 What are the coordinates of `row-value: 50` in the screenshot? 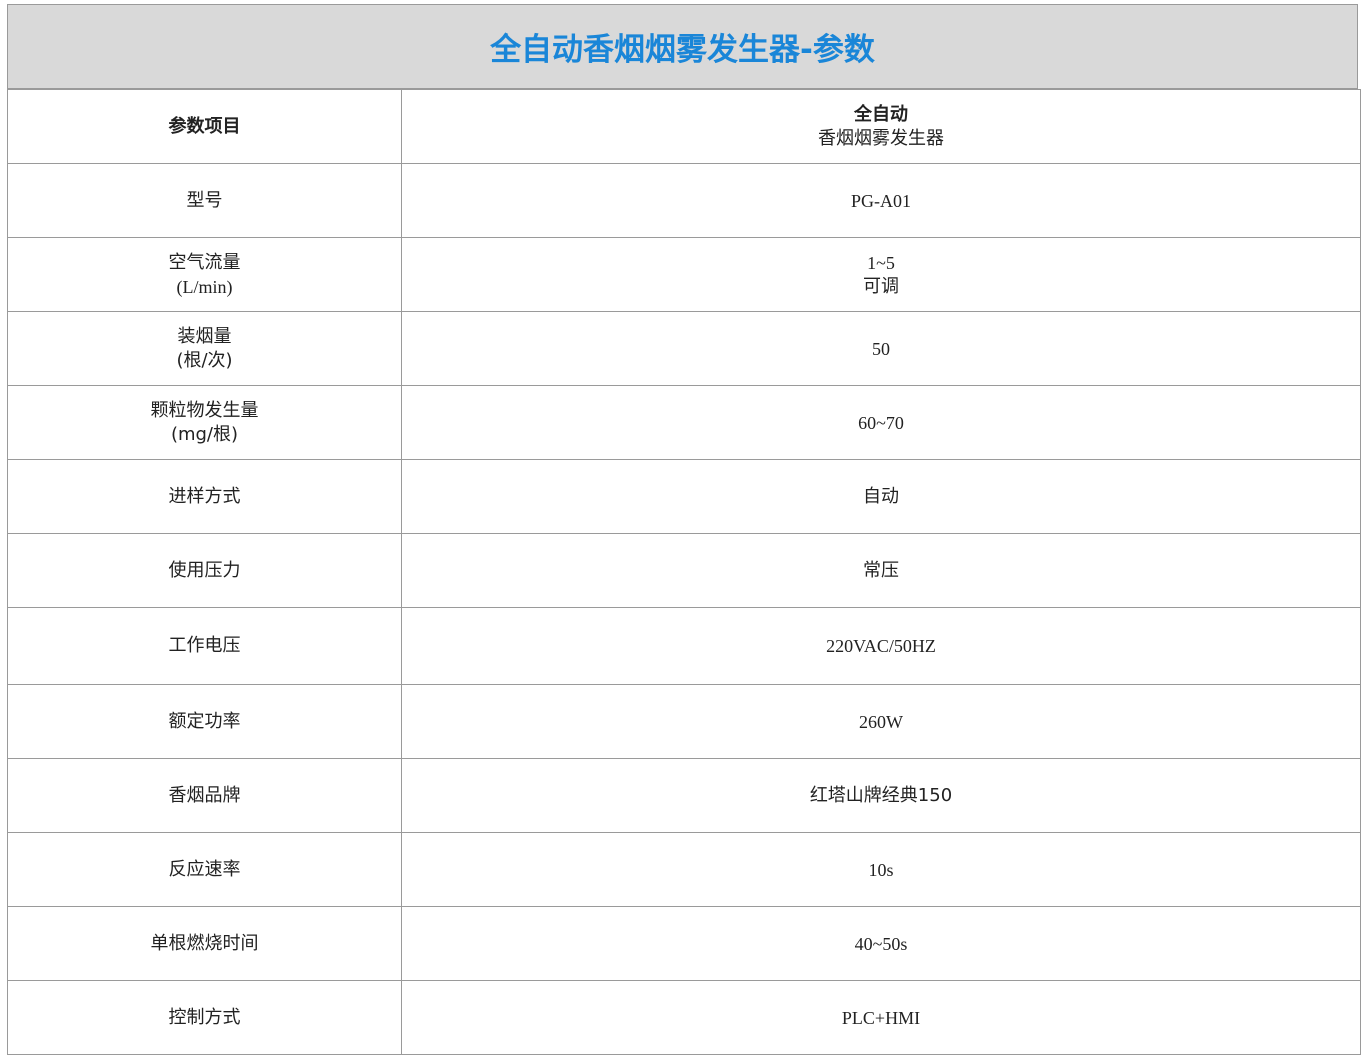 It's located at (881, 348).